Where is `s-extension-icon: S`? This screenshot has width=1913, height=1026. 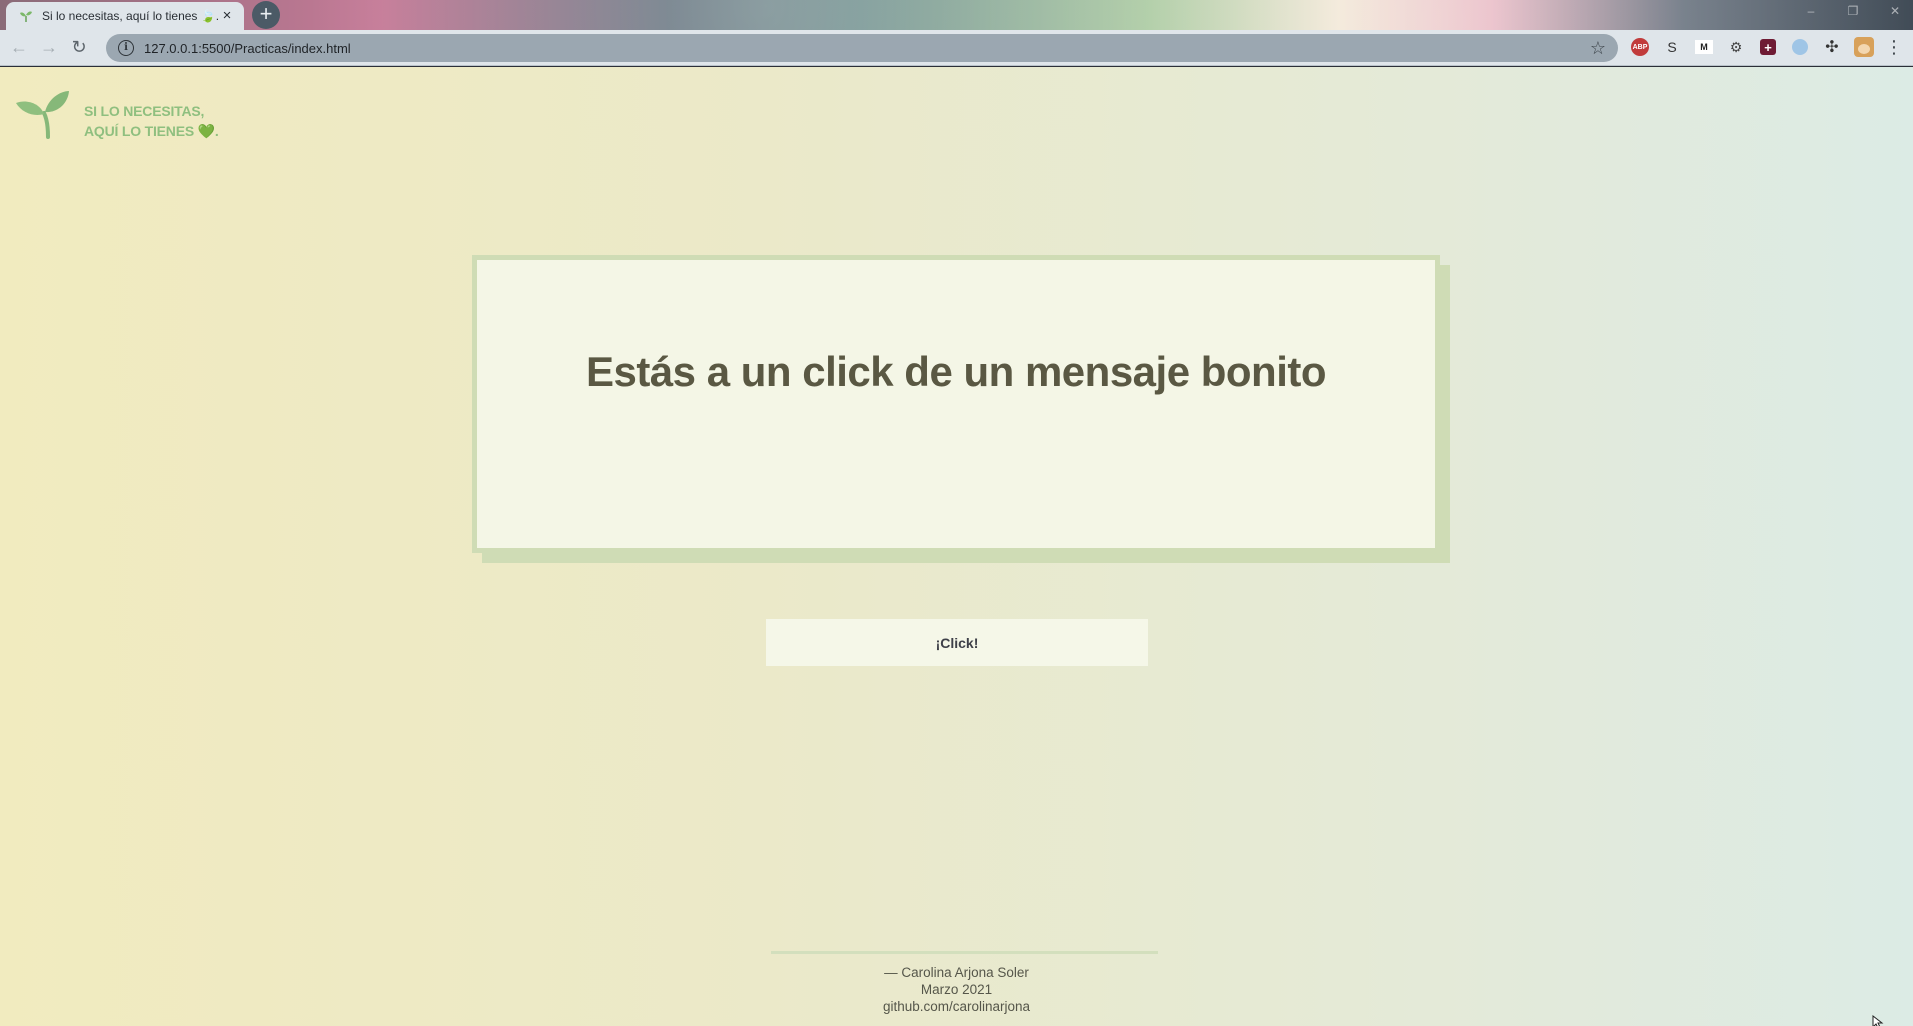
s-extension-icon: S is located at coordinates (1672, 47).